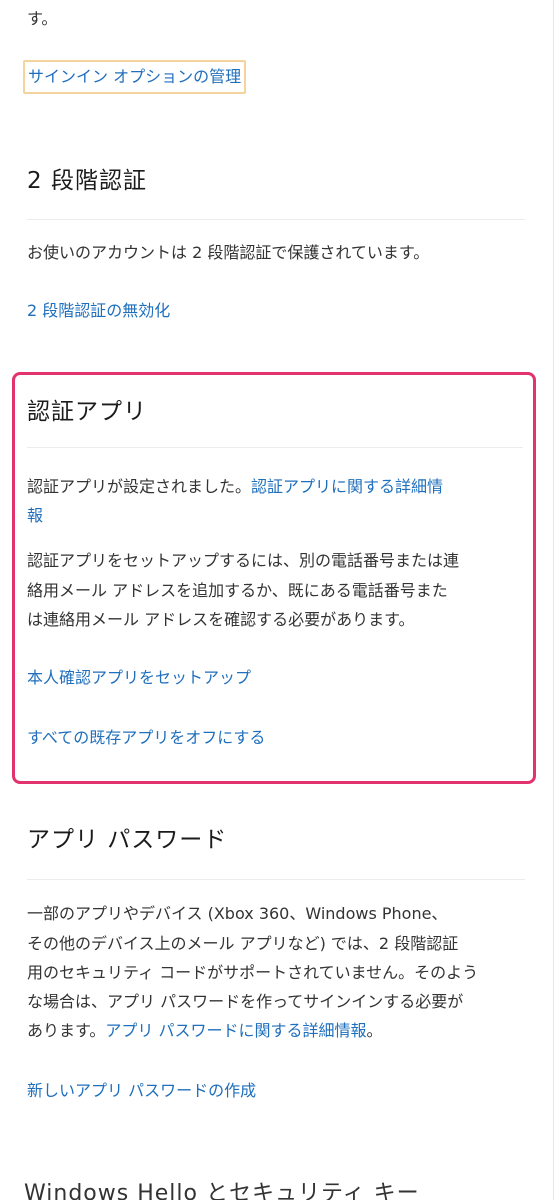 This screenshot has width=556, height=1200. What do you see at coordinates (42, 18) in the screenshot?
I see `previous-section-text-fragment: す。` at bounding box center [42, 18].